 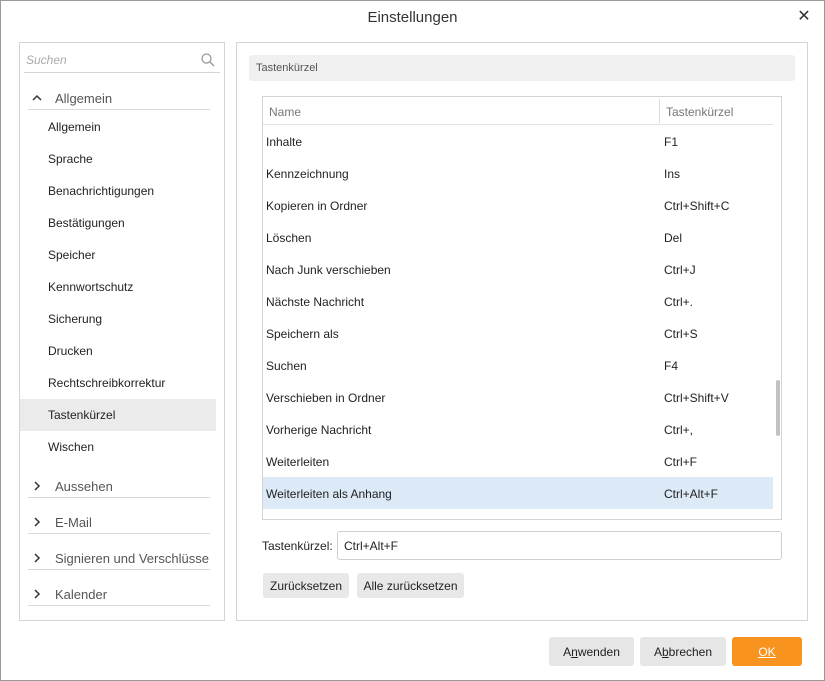 What do you see at coordinates (697, 206) in the screenshot?
I see `row-shortcut: Ctrl+Shift+C` at bounding box center [697, 206].